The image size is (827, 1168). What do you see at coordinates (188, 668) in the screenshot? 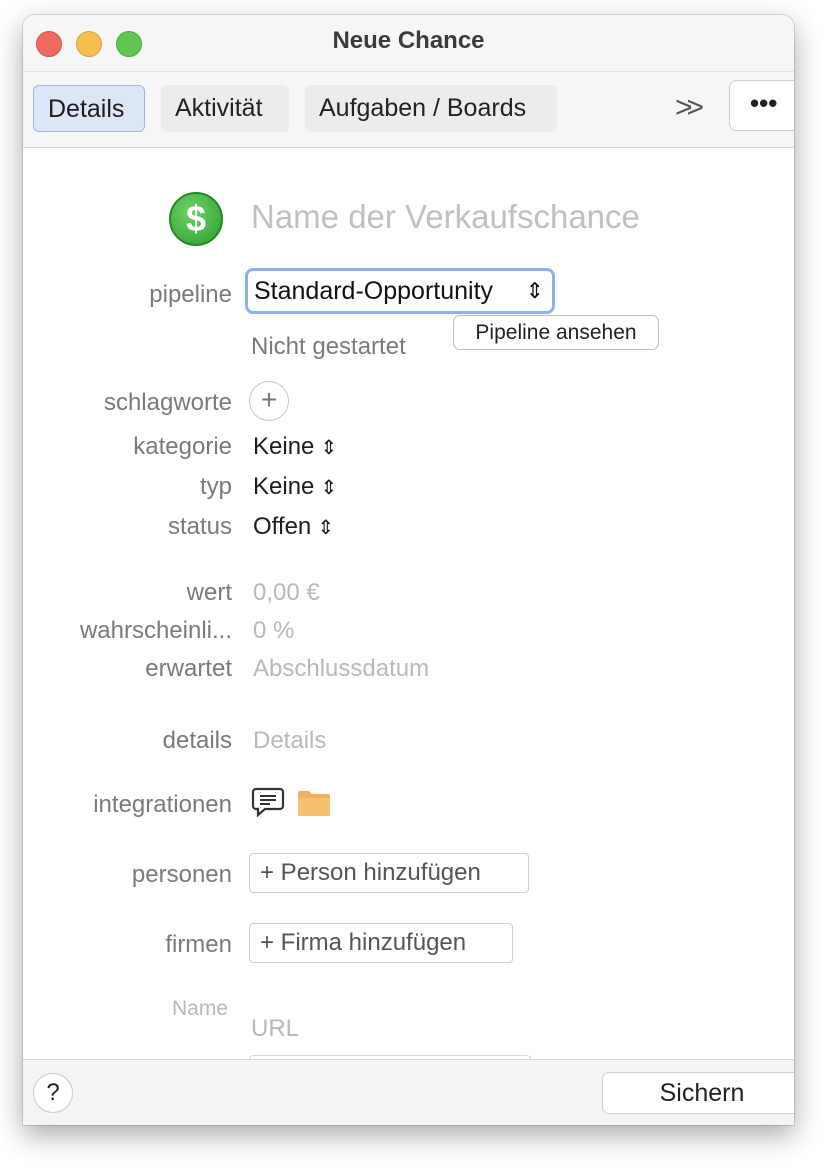
I see `erwartet-label: erwartet` at bounding box center [188, 668].